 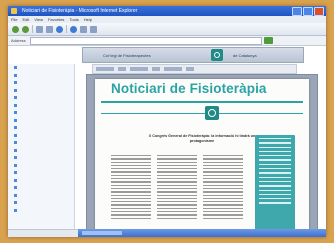 I want to click on home-icon, so click(x=59, y=29).